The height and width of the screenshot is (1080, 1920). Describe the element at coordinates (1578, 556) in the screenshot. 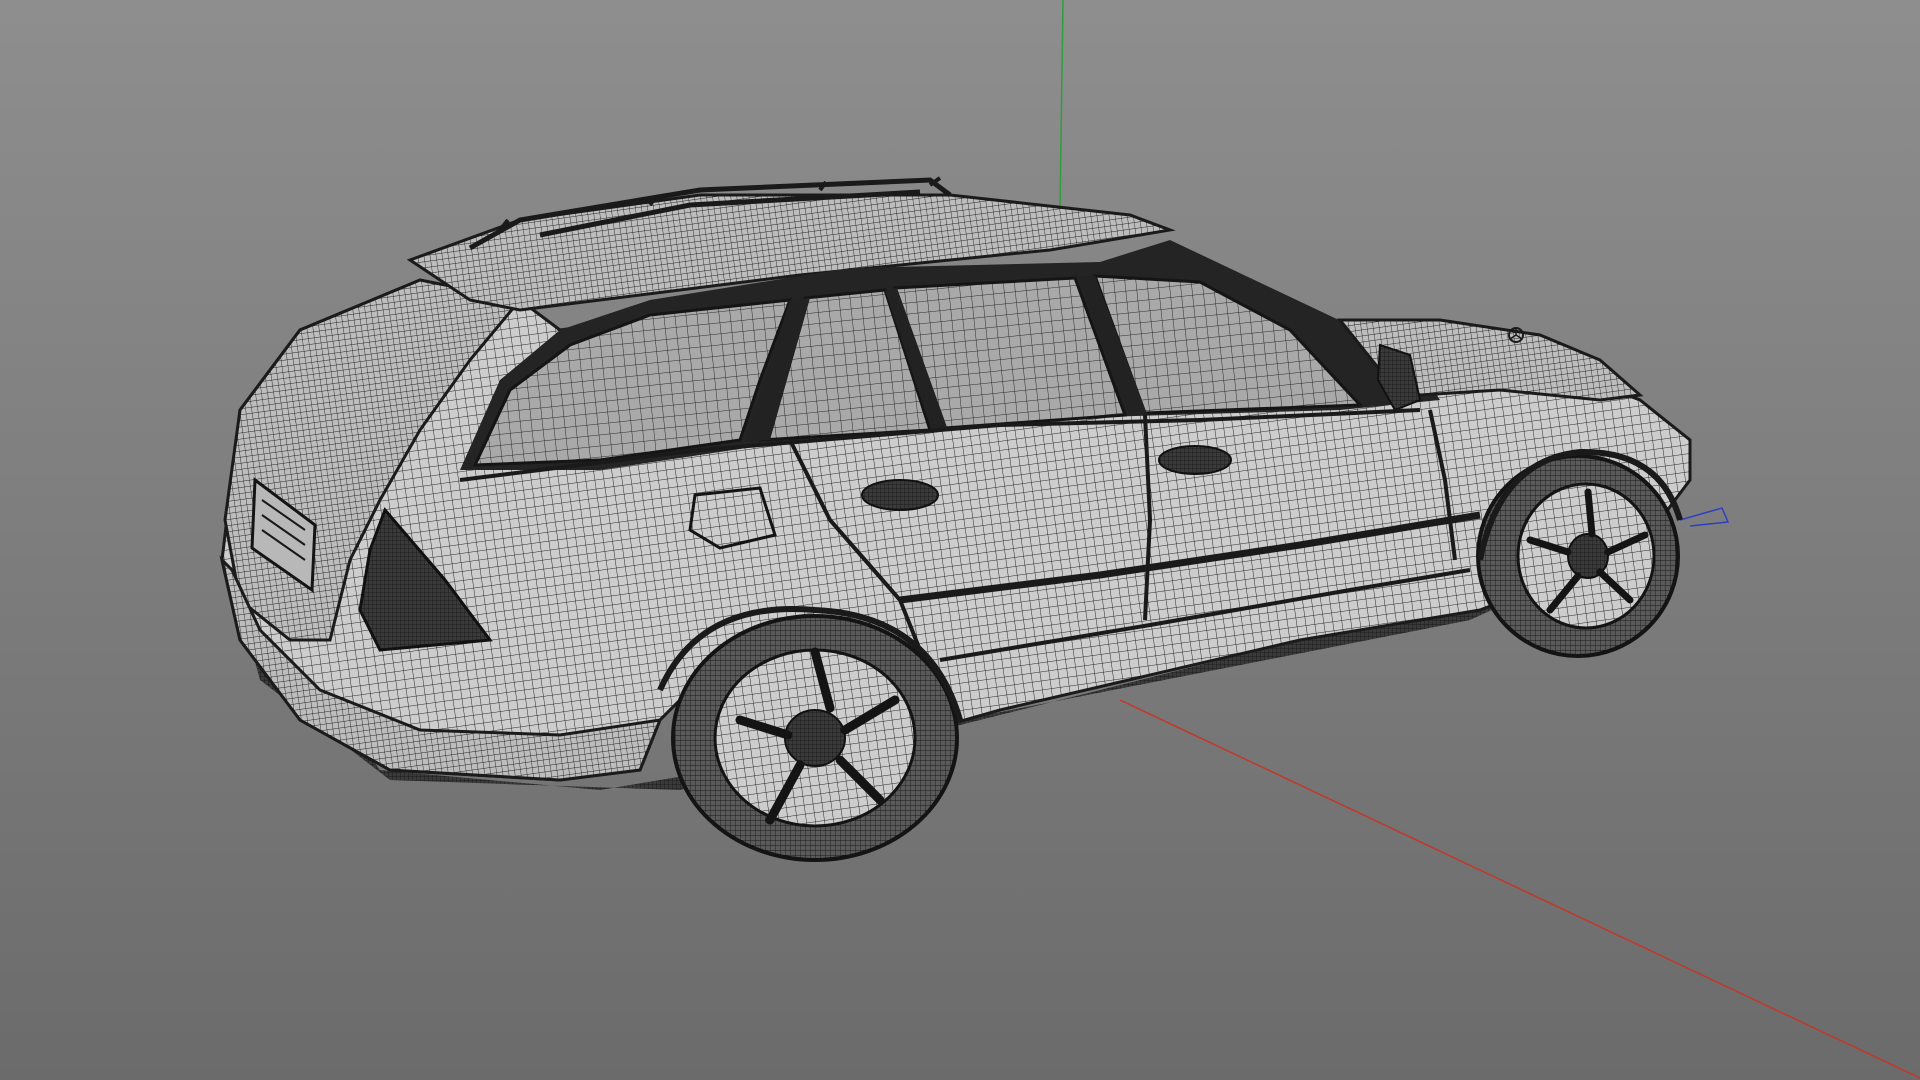

I see `front-wheel` at that location.